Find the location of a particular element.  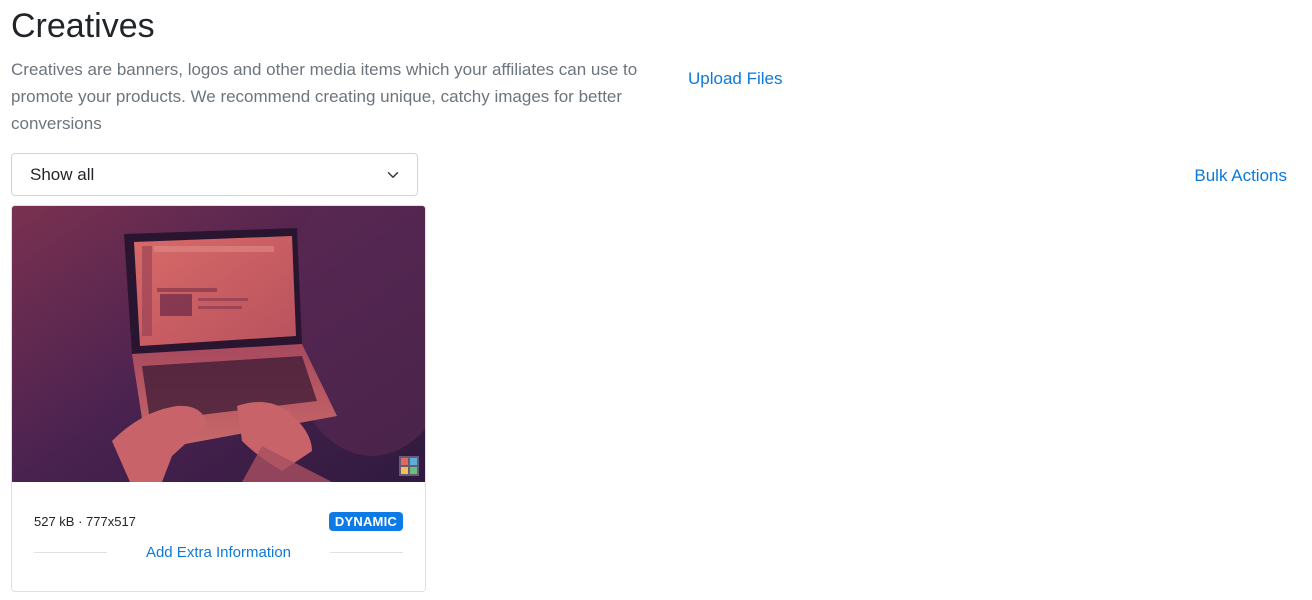

filter-select-value: Show all is located at coordinates (62, 174).